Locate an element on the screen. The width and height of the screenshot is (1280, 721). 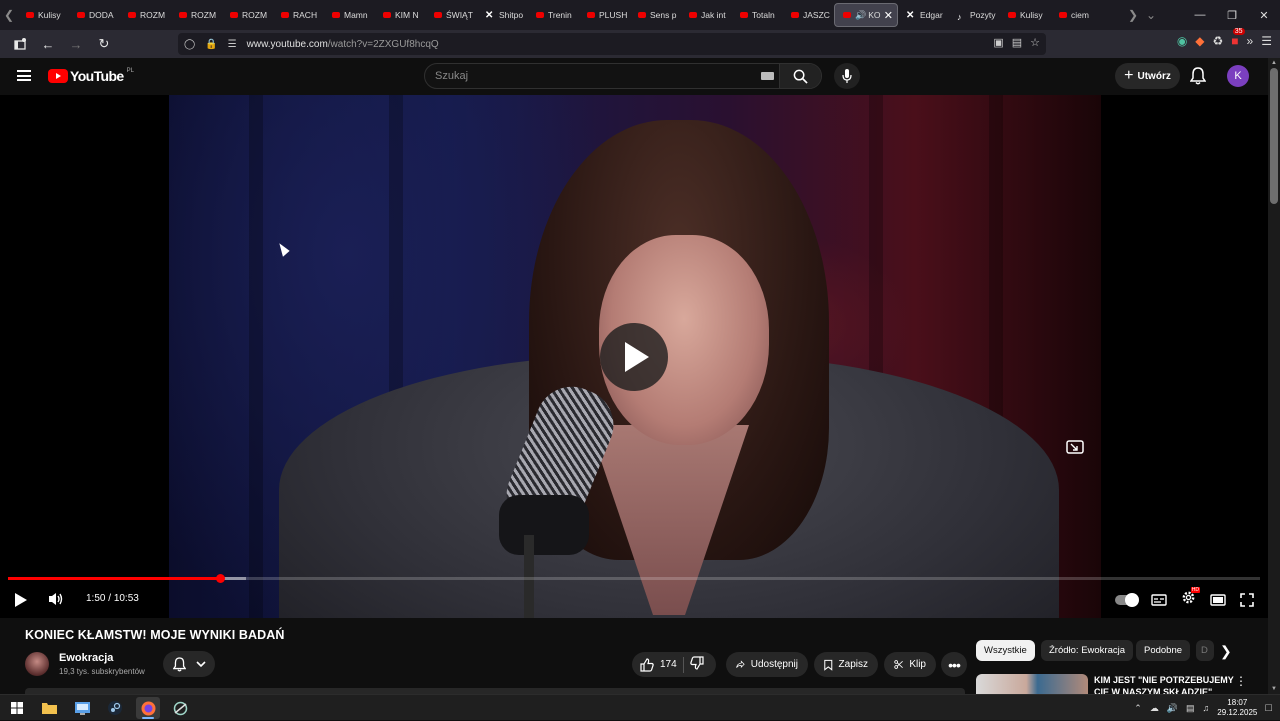
save-button: Zapisz is located at coordinates (846, 664).